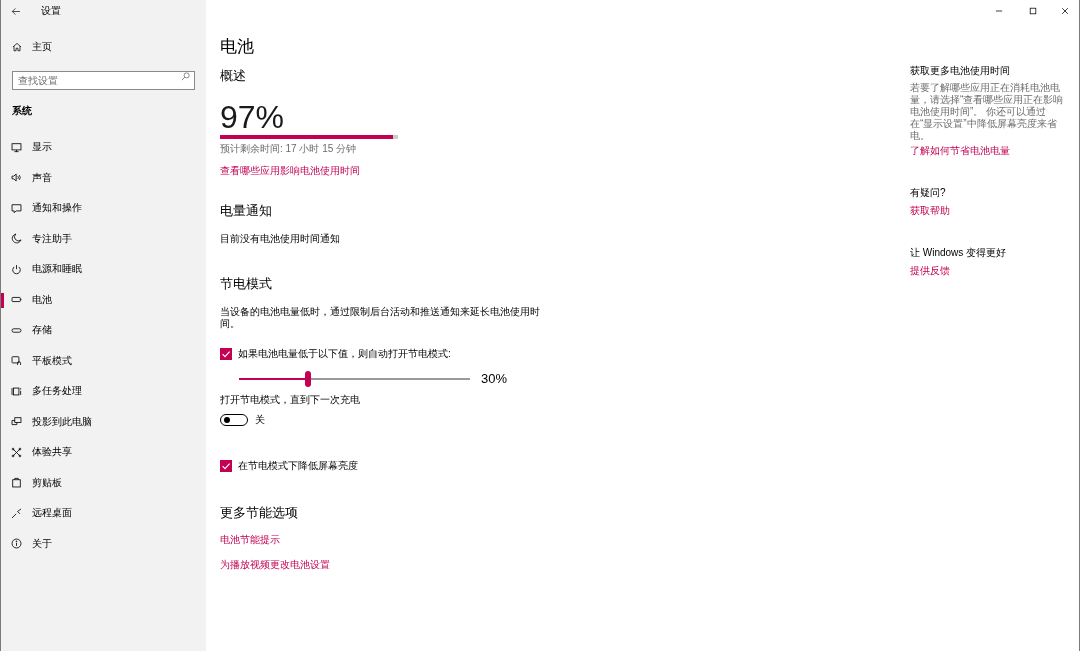 This screenshot has height=651, width=1080. What do you see at coordinates (51, 11) in the screenshot?
I see `window-title: 设置` at bounding box center [51, 11].